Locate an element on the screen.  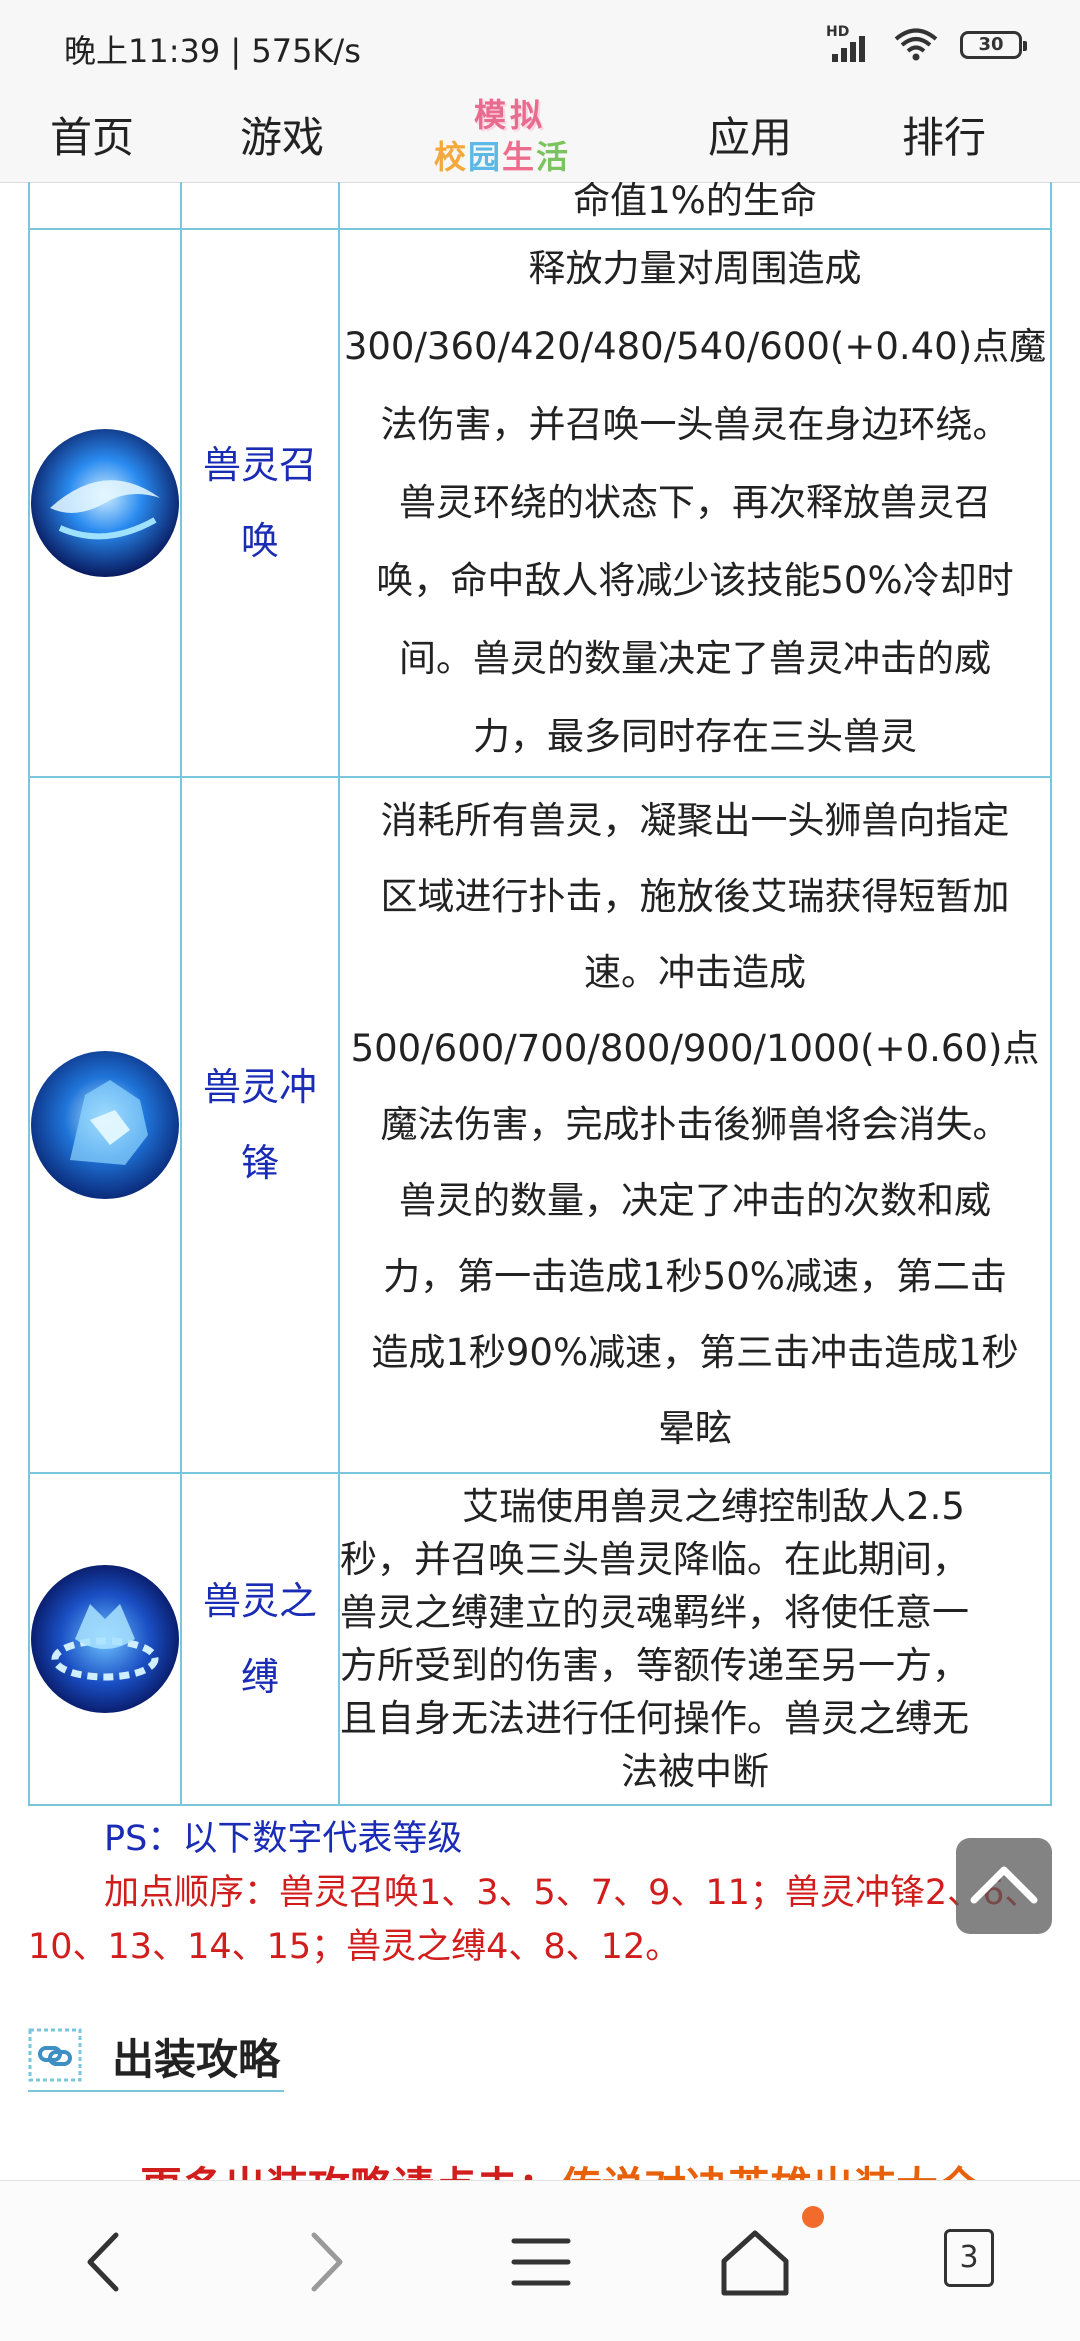
home-button is located at coordinates (755, 2262).